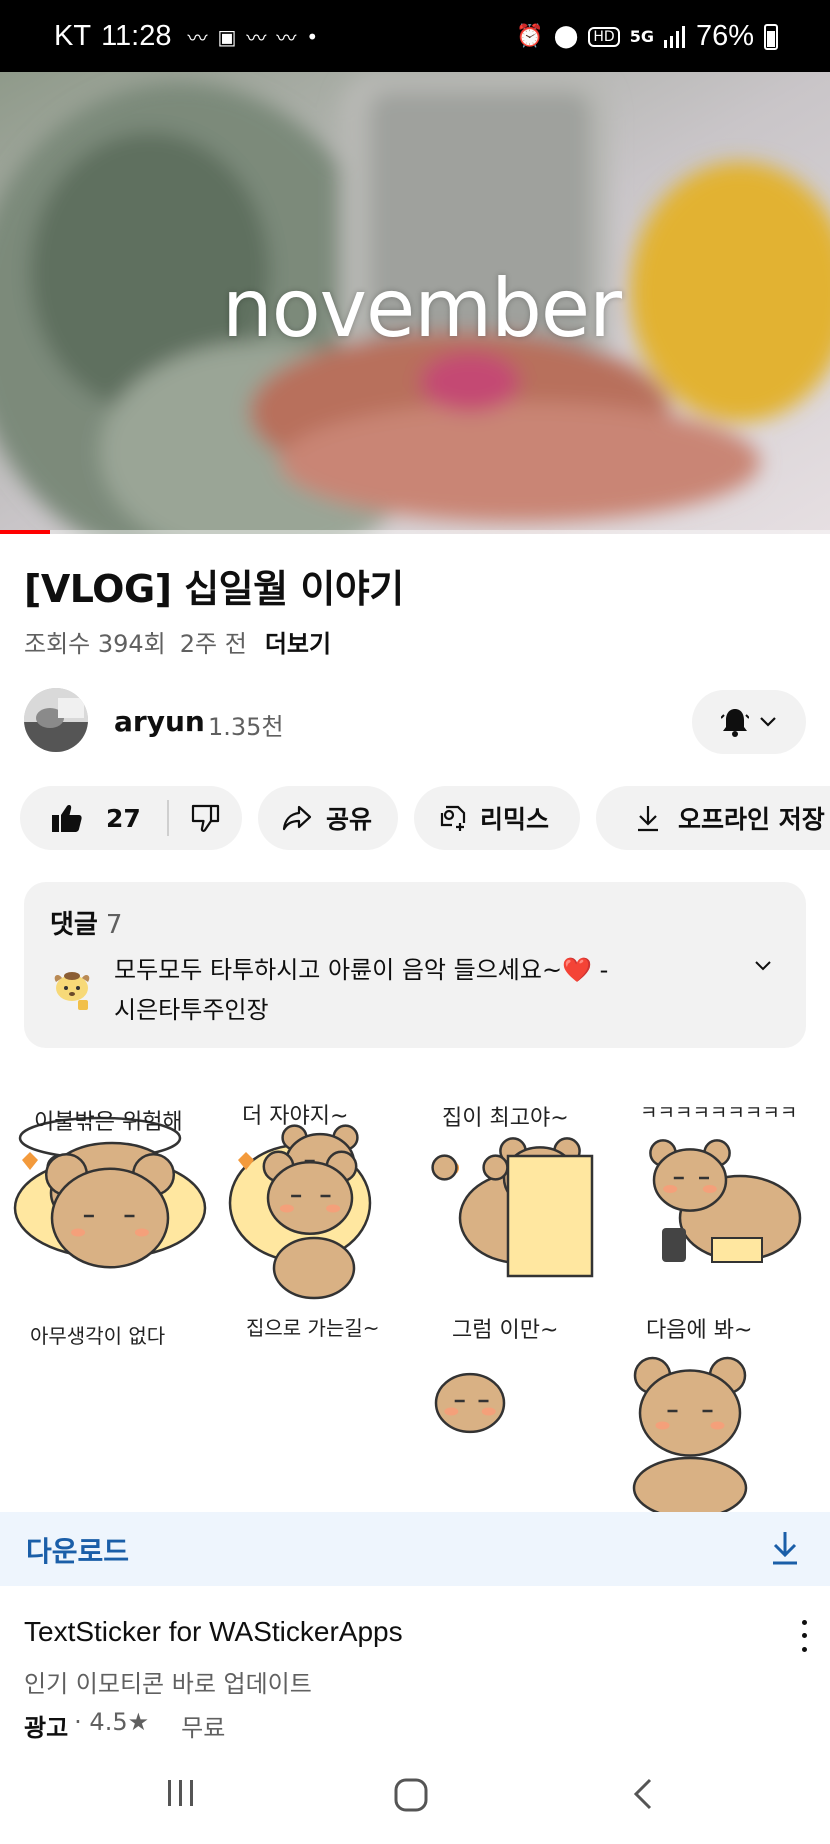 This screenshot has height=1844, width=830. I want to click on location-icon: ⬤, so click(566, 36).